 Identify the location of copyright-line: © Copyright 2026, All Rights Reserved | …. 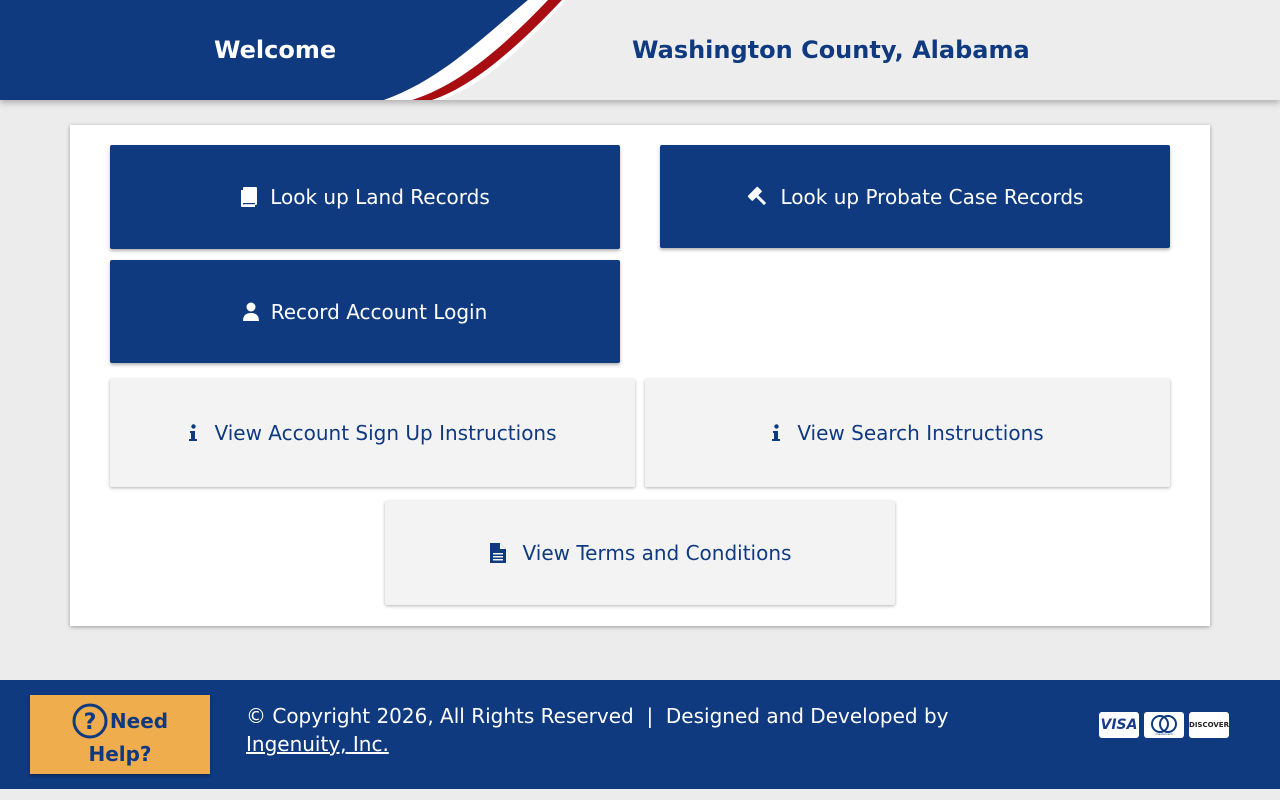
(597, 716).